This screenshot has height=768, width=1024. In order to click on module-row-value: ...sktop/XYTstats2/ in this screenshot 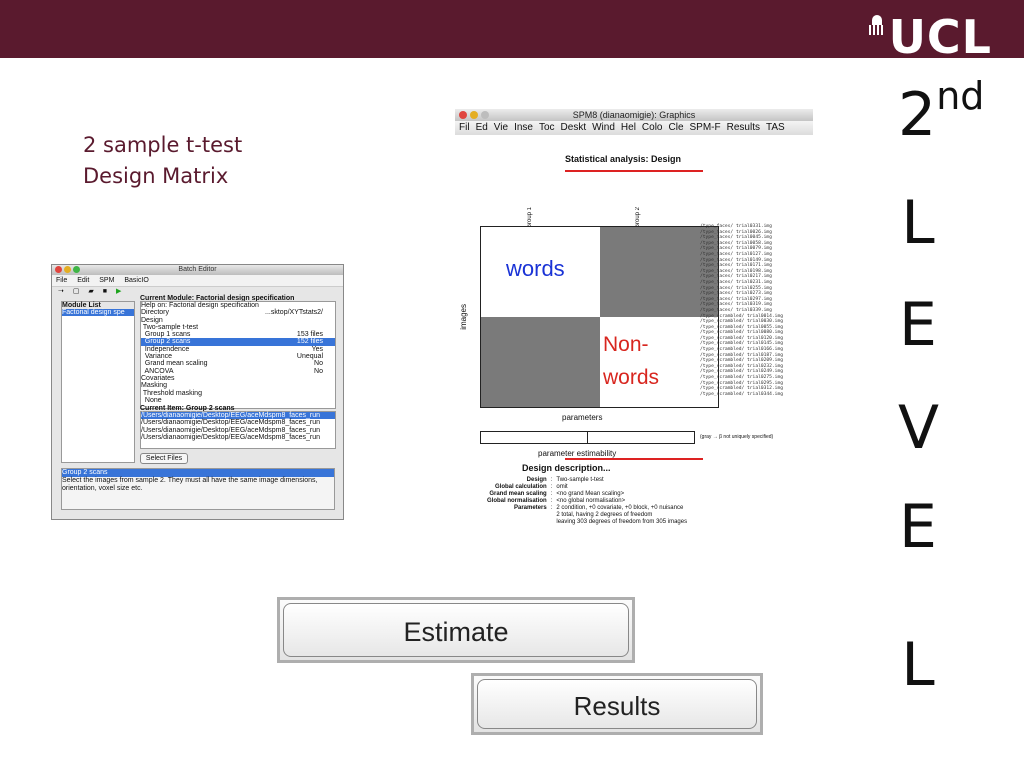, I will do `click(294, 313)`.